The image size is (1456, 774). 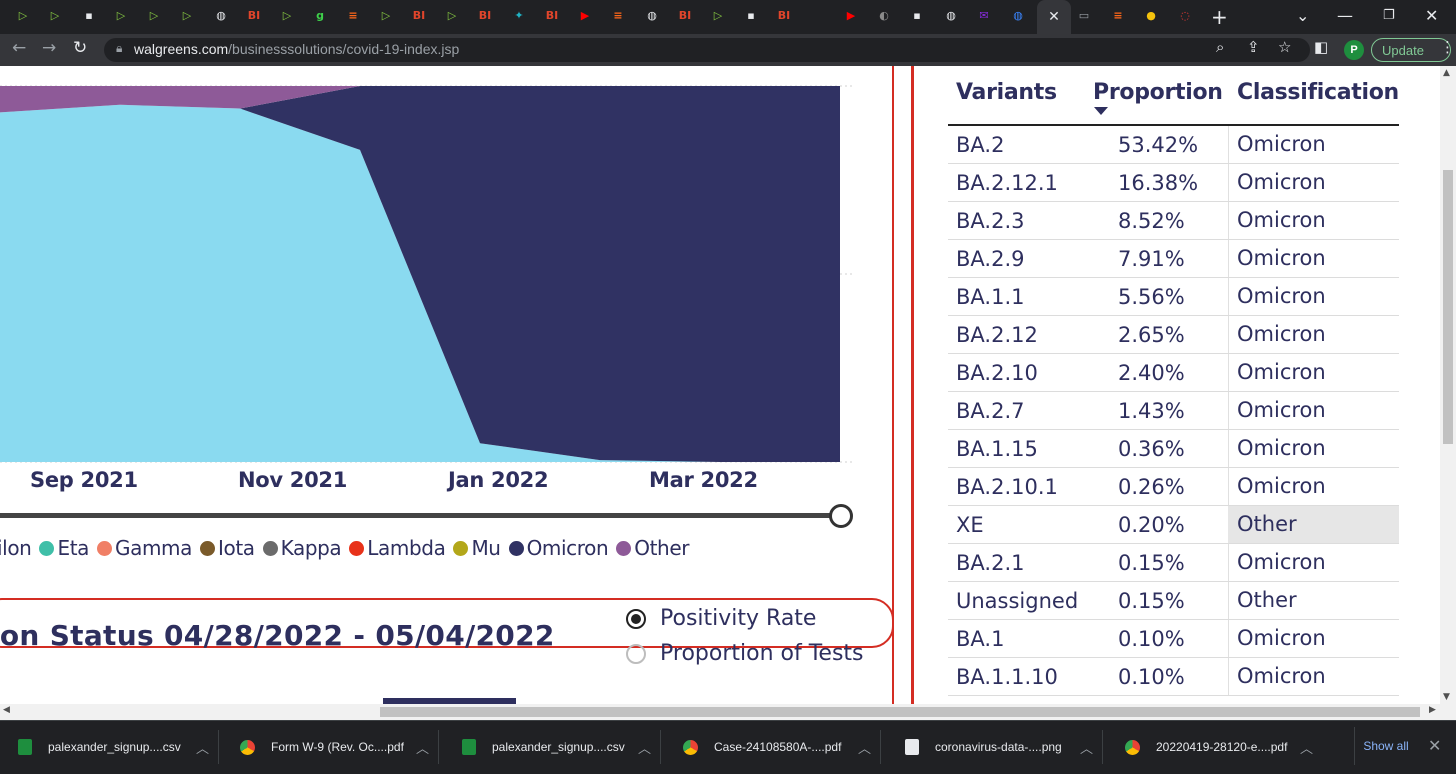 What do you see at coordinates (1173, 297) in the screenshot?
I see `table-row: BA.1.1 5.56% Omicron` at bounding box center [1173, 297].